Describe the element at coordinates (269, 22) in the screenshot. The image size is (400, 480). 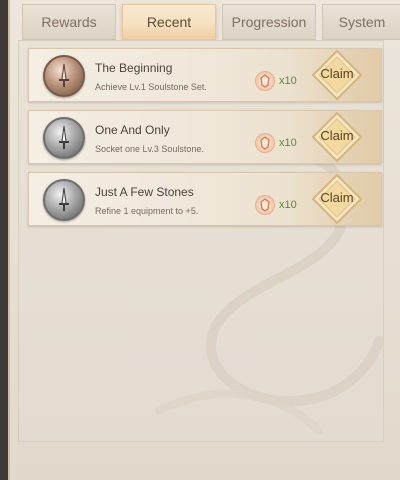
I see `tab-progression: Progression` at that location.